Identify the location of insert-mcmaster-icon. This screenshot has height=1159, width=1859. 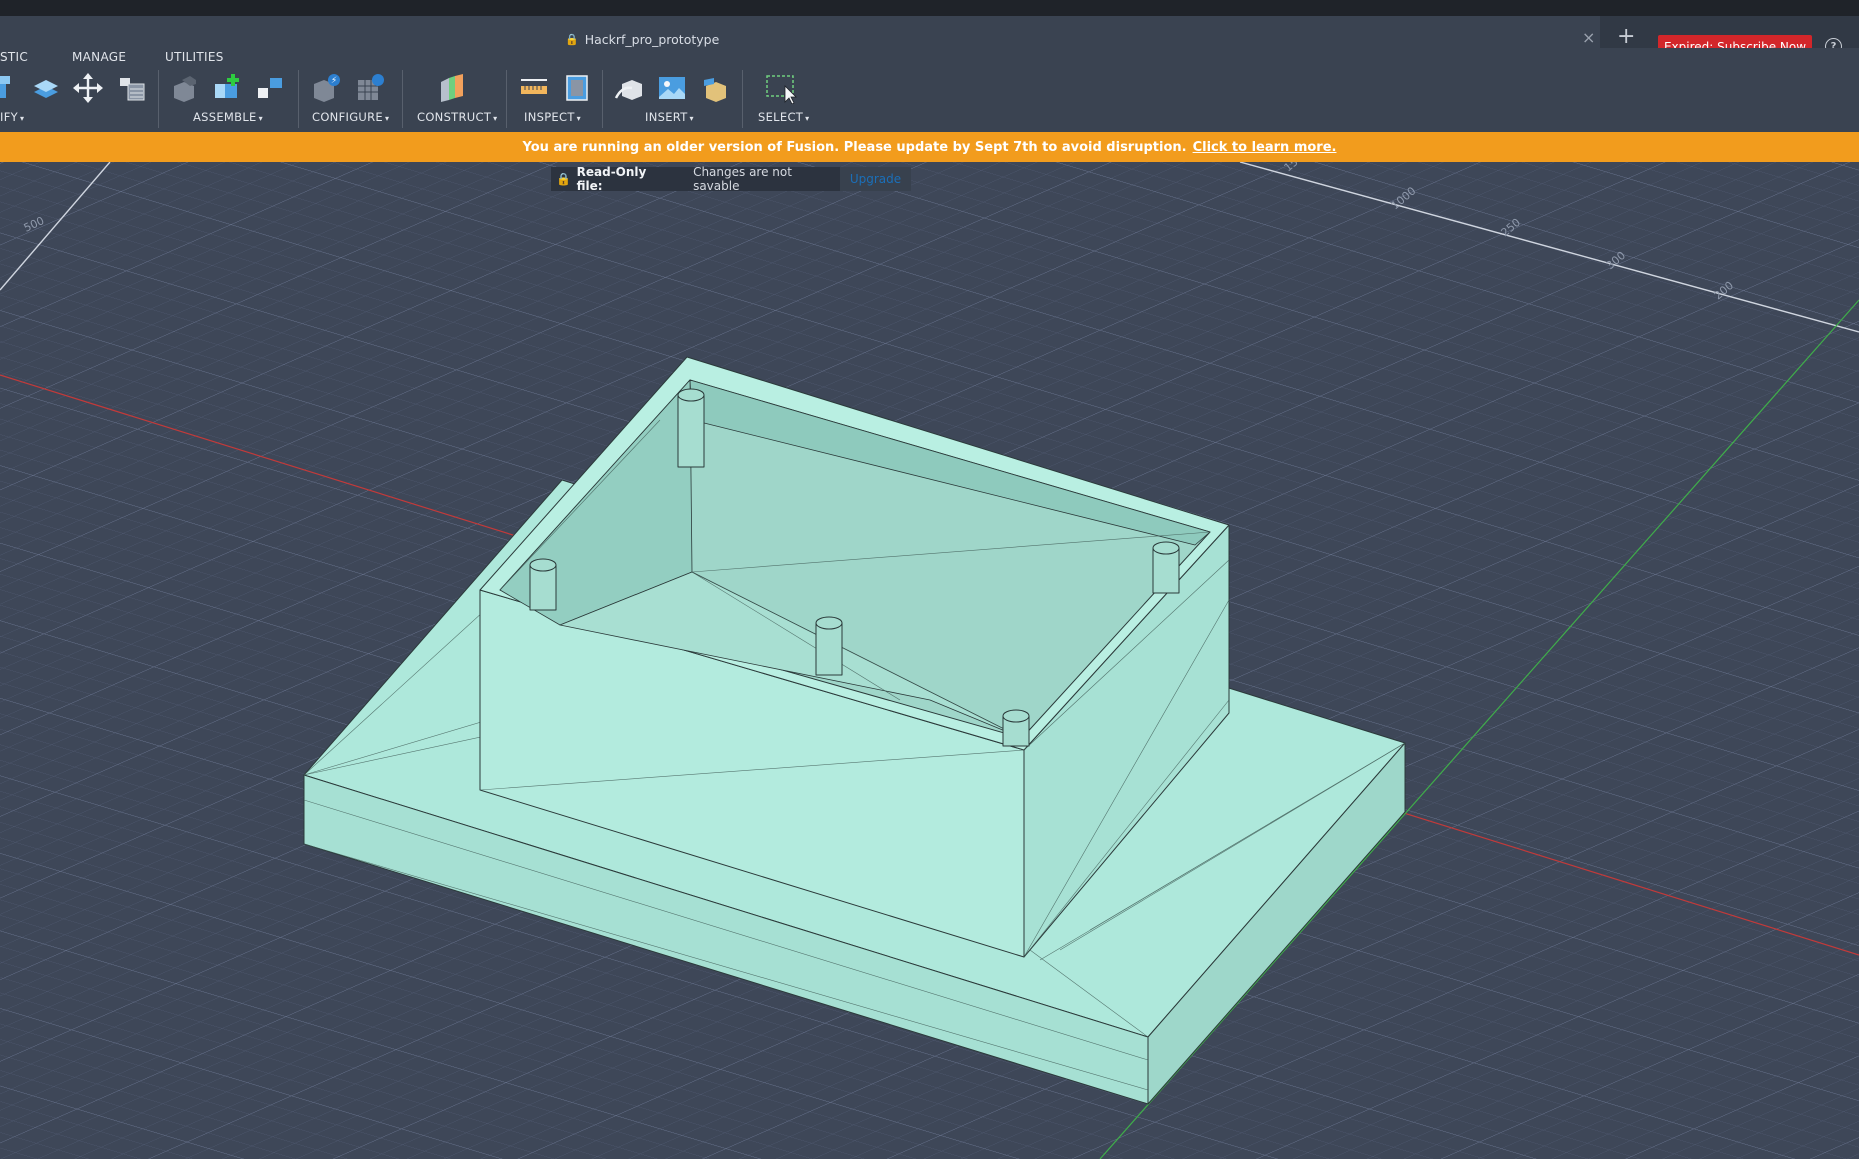
(716, 88).